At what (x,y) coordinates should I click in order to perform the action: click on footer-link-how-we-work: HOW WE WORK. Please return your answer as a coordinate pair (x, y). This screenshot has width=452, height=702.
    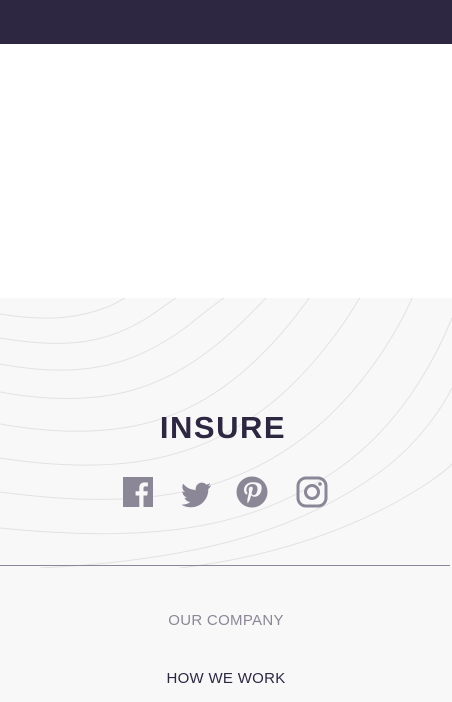
    Looking at the image, I should click on (226, 678).